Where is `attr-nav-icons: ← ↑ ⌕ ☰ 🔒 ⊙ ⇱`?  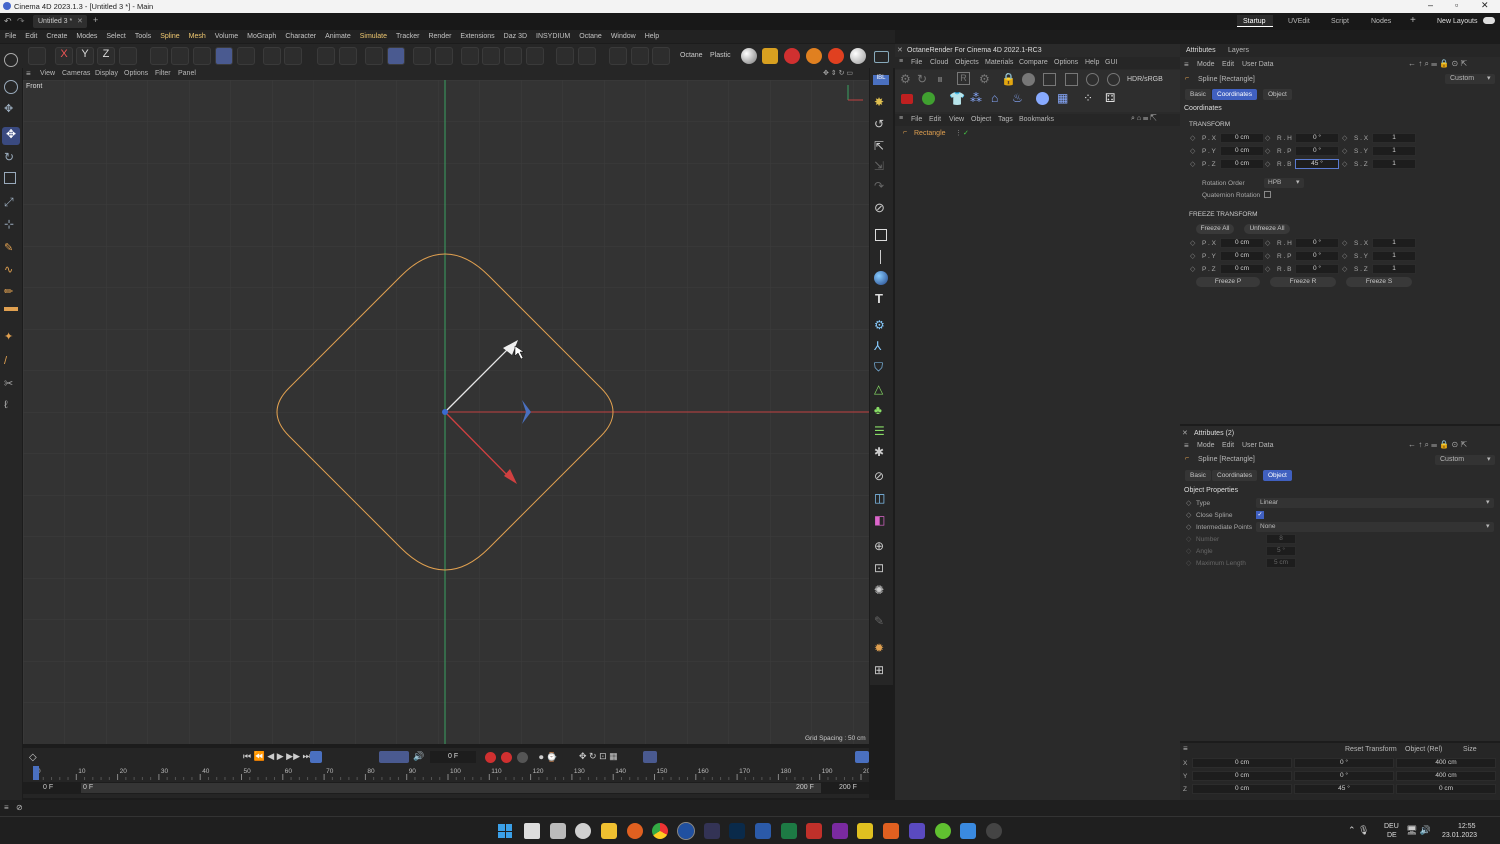
attr-nav-icons: ← ↑ ⌕ ☰ 🔒 ⊙ ⇱ is located at coordinates (1437, 64).